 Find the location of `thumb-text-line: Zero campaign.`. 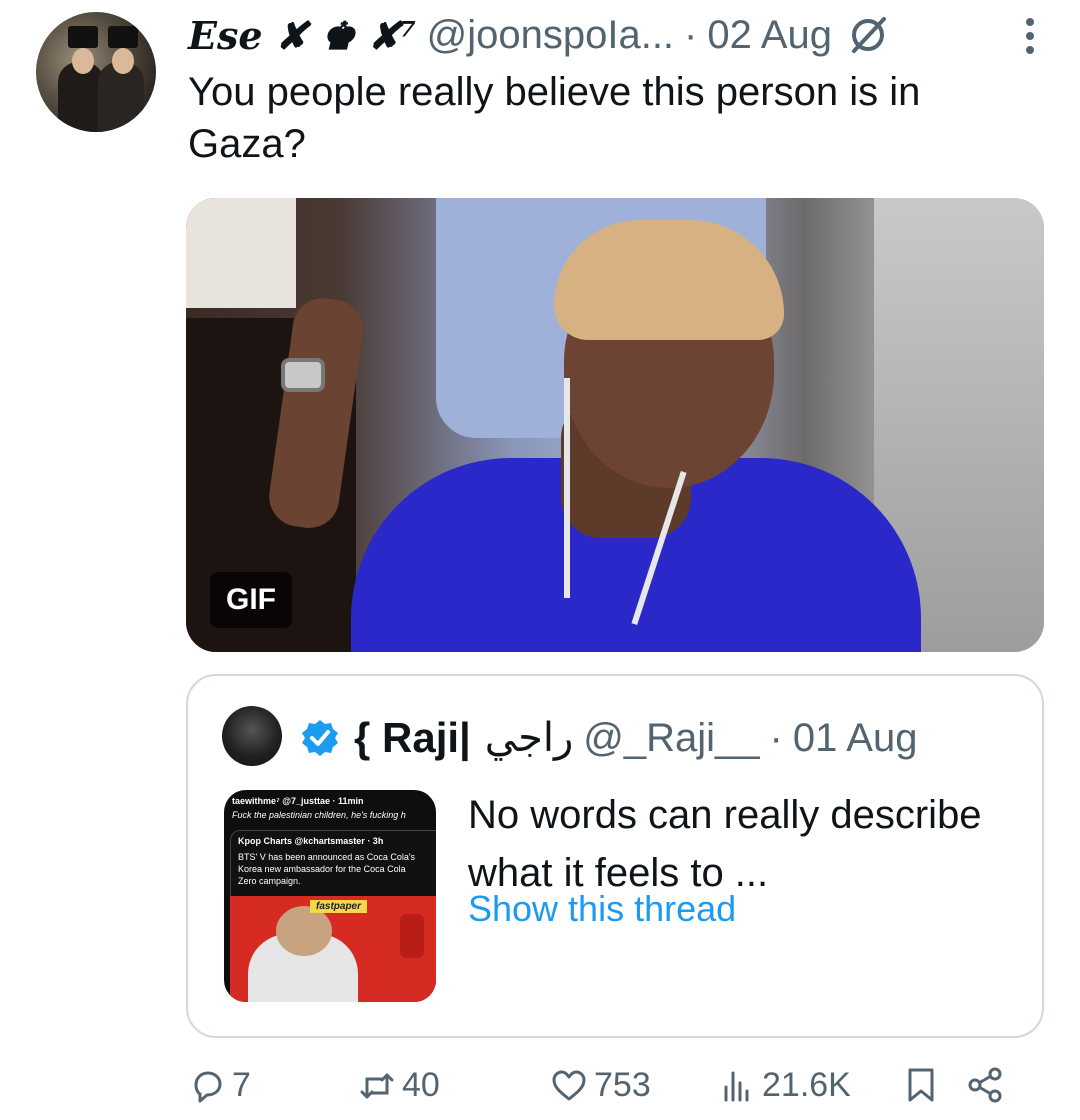

thumb-text-line: Zero campaign. is located at coordinates (269, 881).